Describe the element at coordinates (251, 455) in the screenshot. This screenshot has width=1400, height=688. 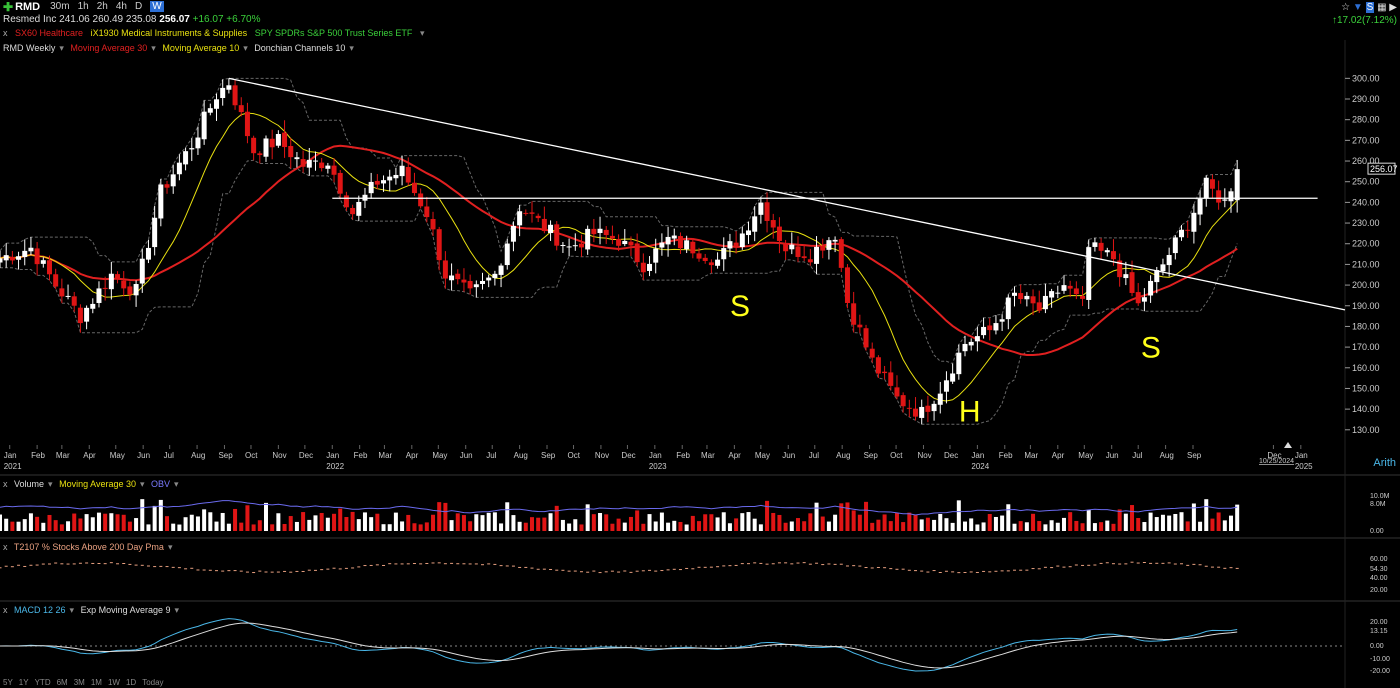
I see `x-tick-label: Oct` at that location.